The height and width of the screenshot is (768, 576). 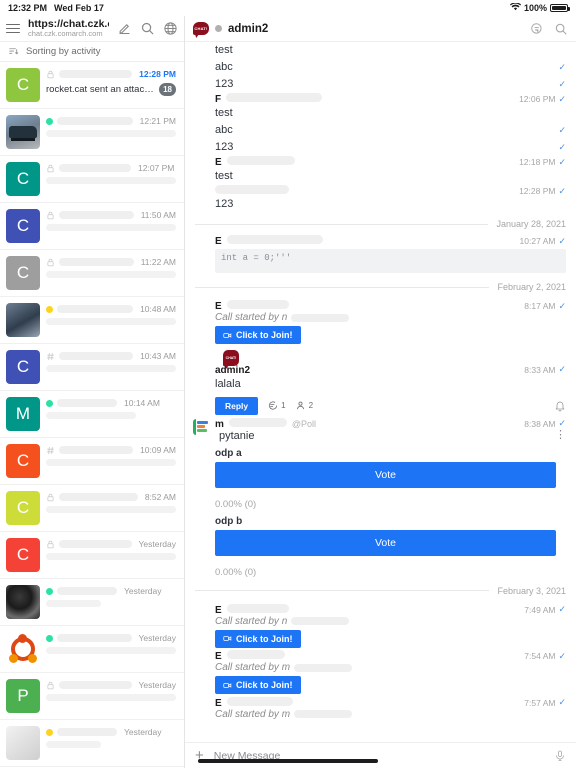 What do you see at coordinates (100, 89) in the screenshot?
I see `room-last-message: rocket.cat sent an attachment` at bounding box center [100, 89].